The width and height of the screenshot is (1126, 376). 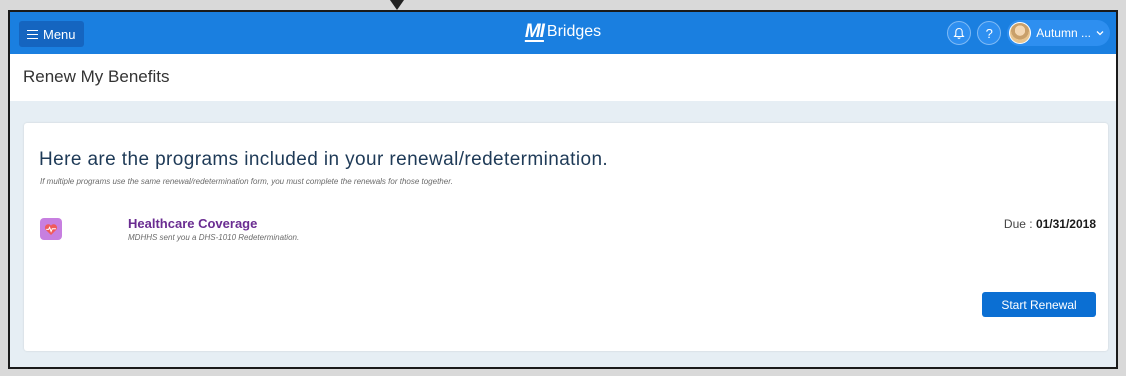 What do you see at coordinates (96, 76) in the screenshot?
I see `page-title: Renew My Benefits` at bounding box center [96, 76].